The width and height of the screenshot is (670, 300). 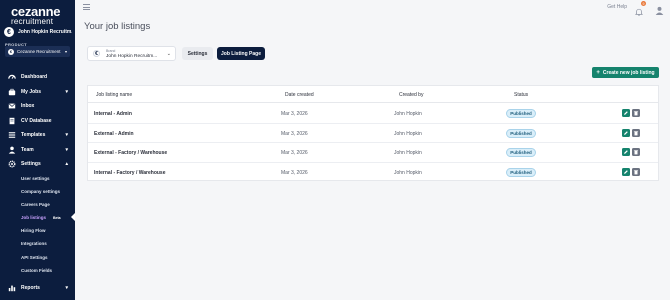 I want to click on page-title: Your job listings, so click(x=117, y=26).